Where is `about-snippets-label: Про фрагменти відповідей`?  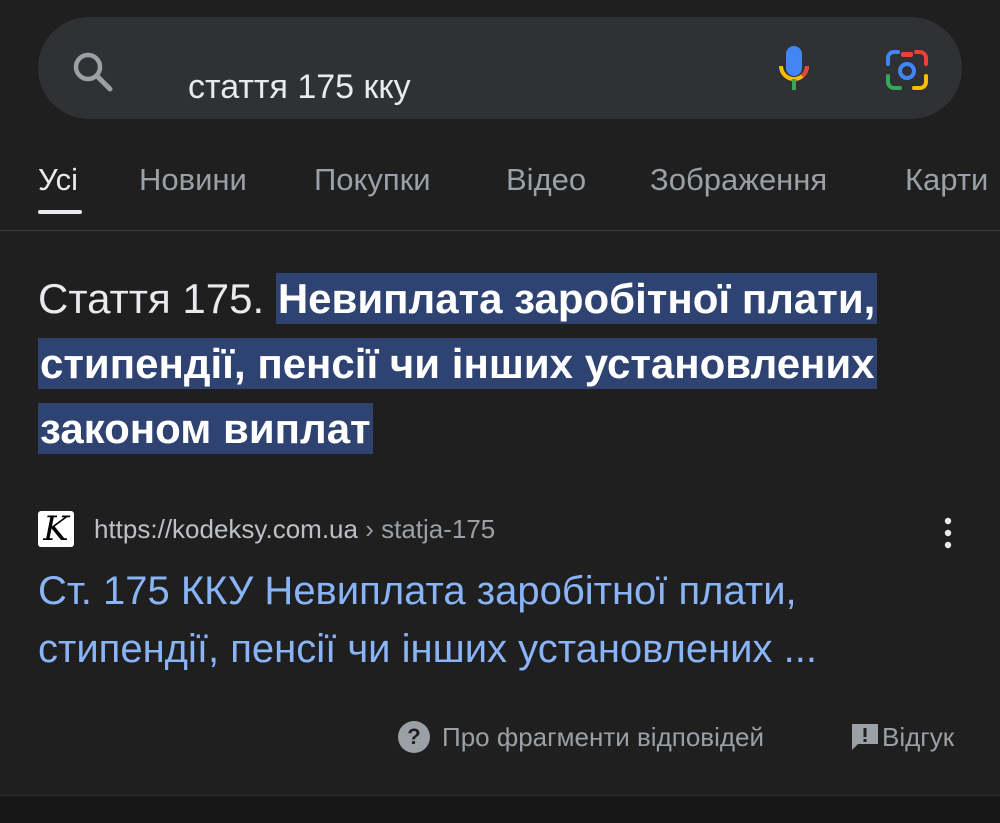 about-snippets-label: Про фрагменти відповідей is located at coordinates (603, 736).